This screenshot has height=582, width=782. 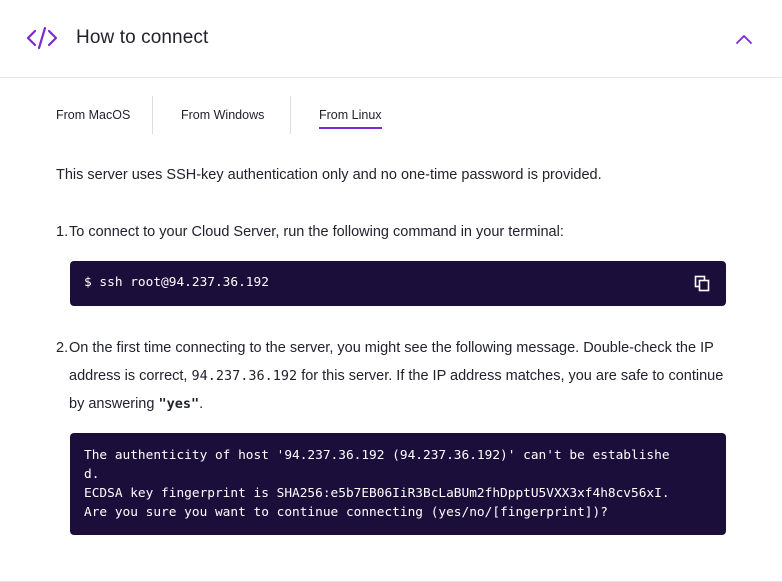 I want to click on command-box: $ ssh root@94.237.36.192, so click(x=398, y=283).